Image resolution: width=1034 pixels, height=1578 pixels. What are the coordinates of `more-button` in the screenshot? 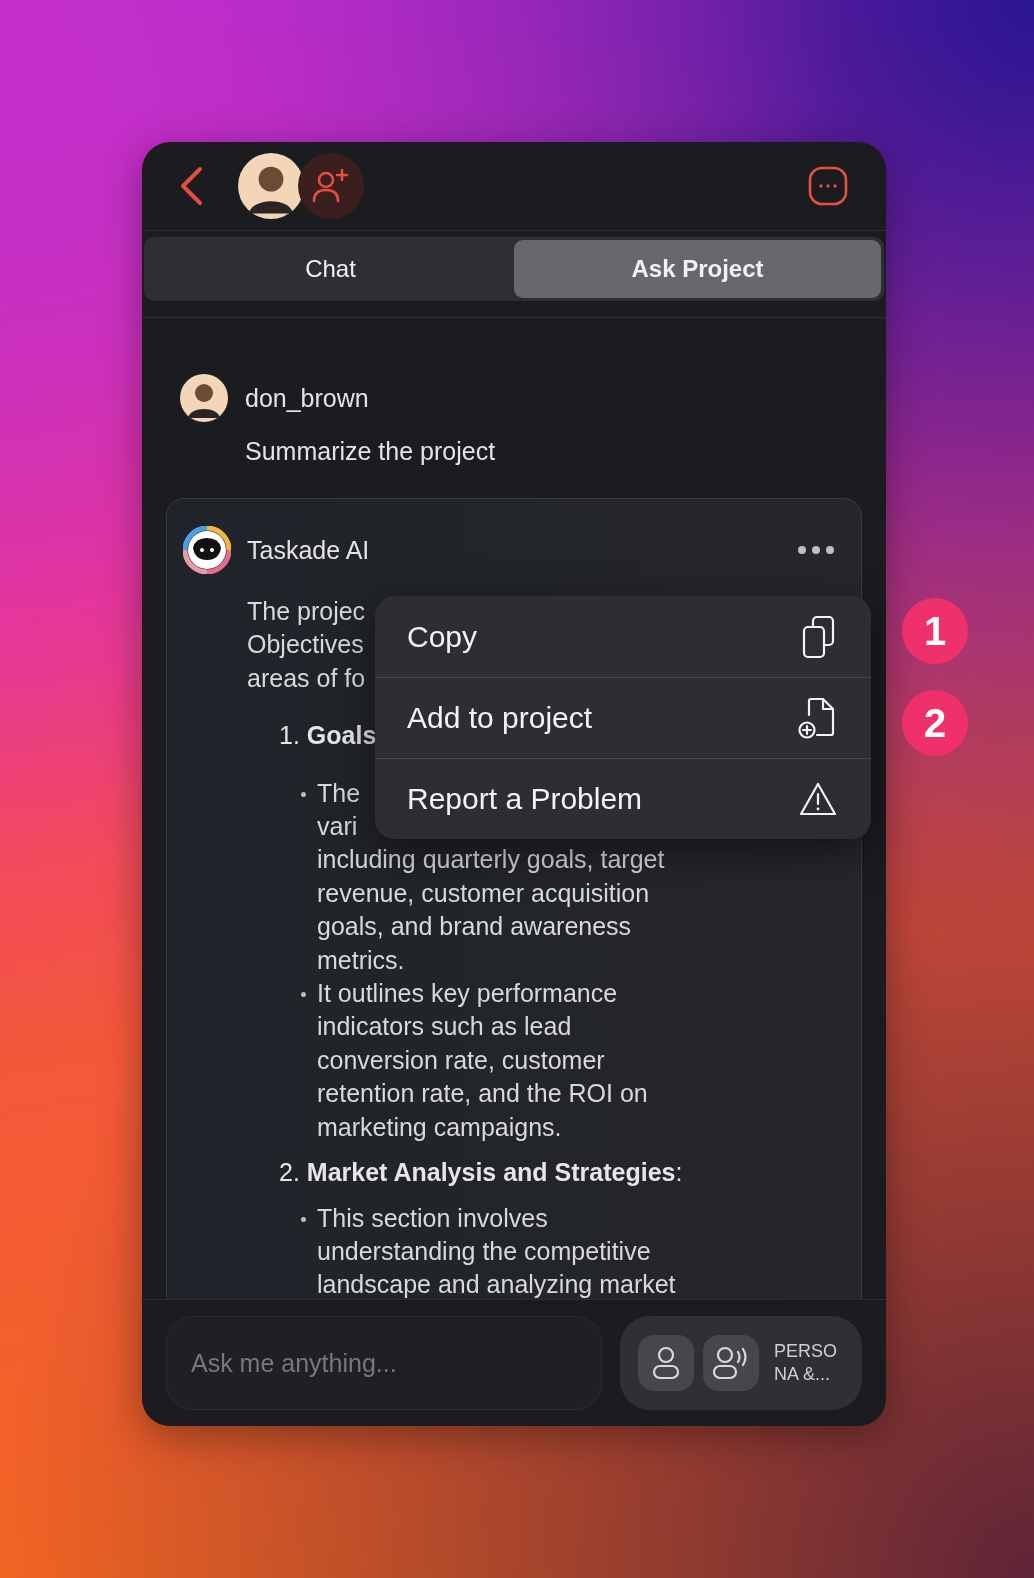 It's located at (828, 186).